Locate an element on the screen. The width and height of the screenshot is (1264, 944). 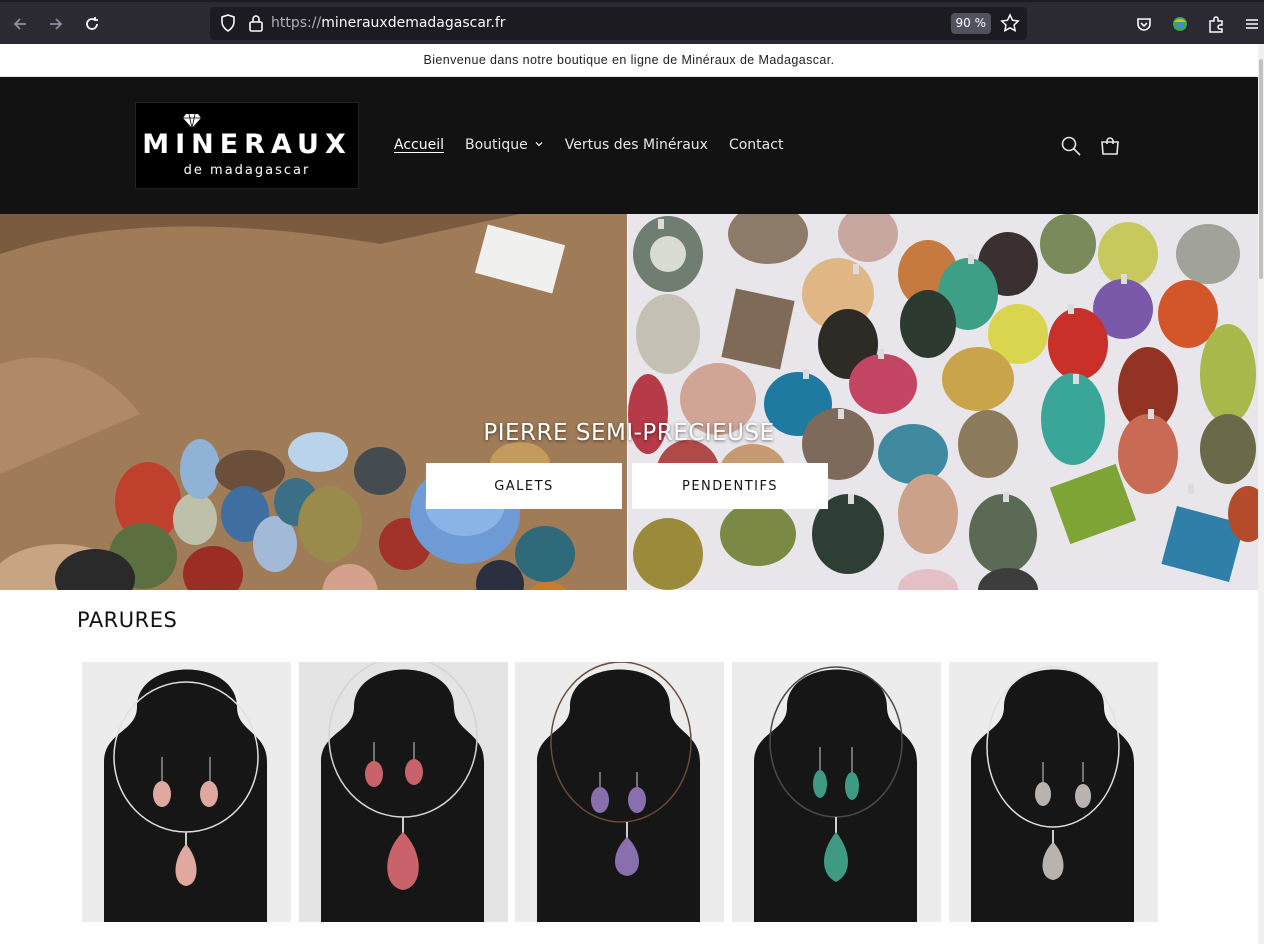
galets-button: GALETS is located at coordinates (524, 486).